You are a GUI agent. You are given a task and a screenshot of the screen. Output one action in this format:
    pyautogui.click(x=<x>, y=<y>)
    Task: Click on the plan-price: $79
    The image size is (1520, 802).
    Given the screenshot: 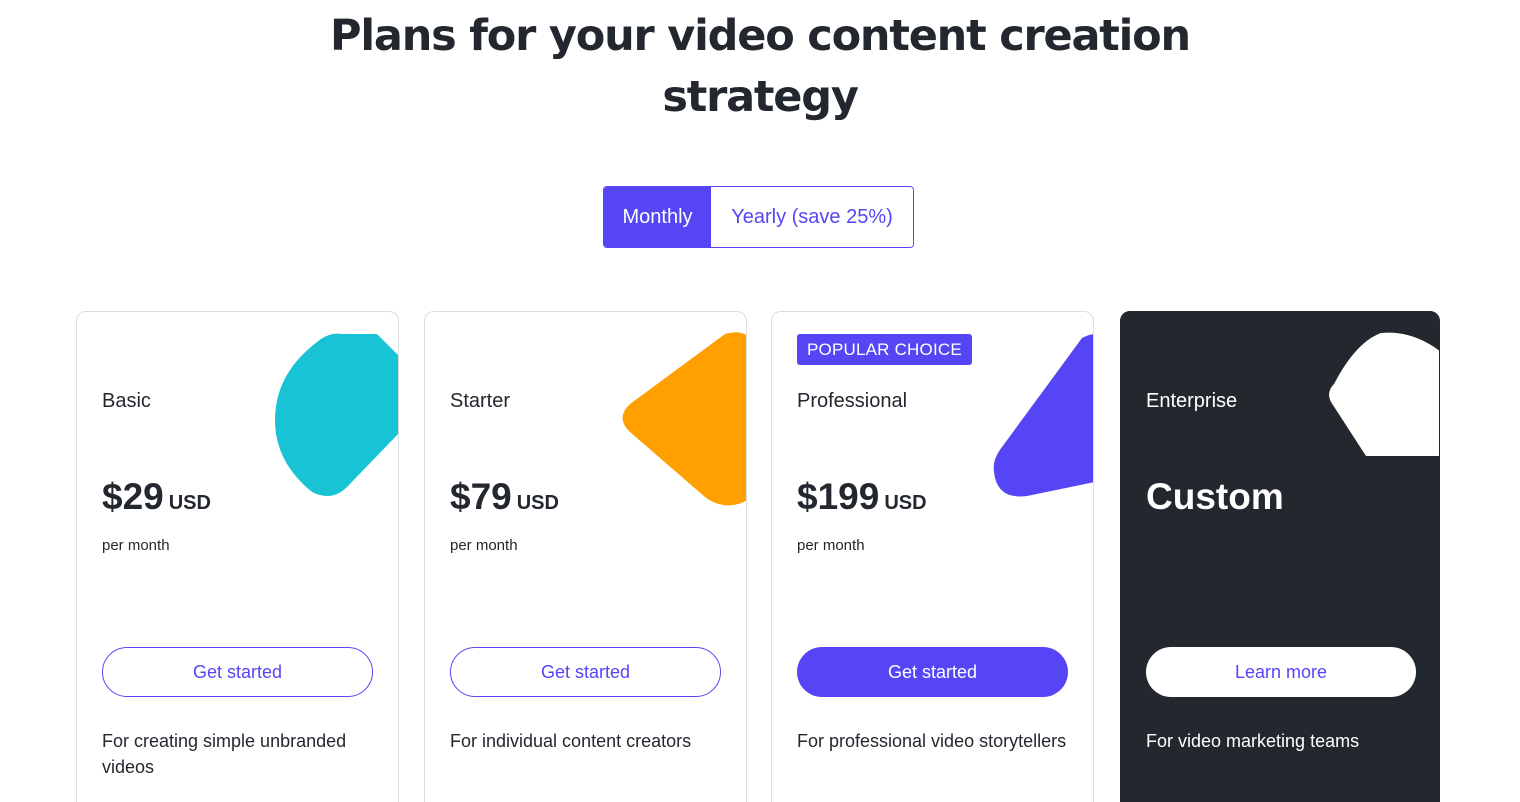 What is the action you would take?
    pyautogui.click(x=481, y=496)
    